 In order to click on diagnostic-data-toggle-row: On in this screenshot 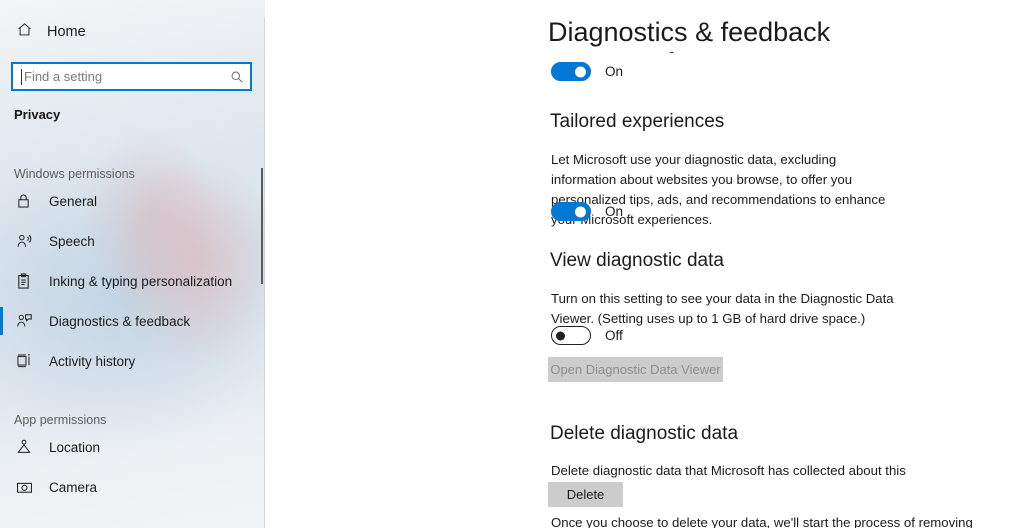, I will do `click(587, 71)`.